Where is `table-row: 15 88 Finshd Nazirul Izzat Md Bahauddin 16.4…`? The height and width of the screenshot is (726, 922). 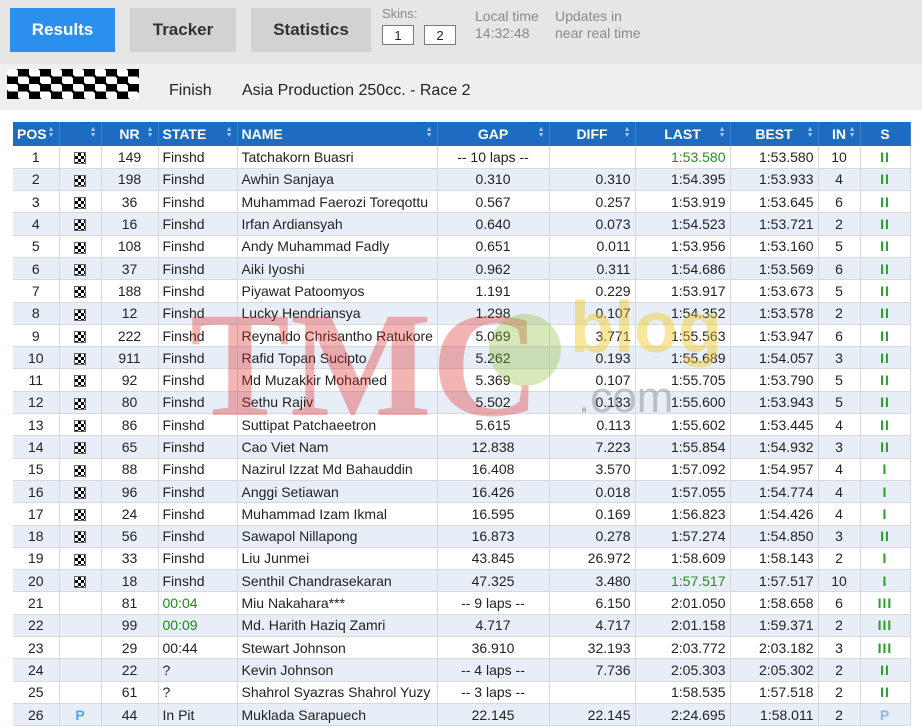 table-row: 15 88 Finshd Nazirul Izzat Md Bahauddin 16.4… is located at coordinates (462, 469).